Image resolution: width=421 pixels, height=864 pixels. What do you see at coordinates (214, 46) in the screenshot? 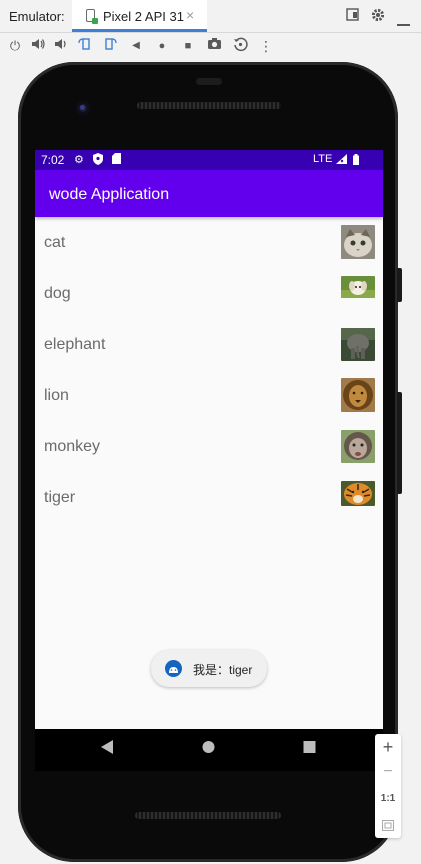
I see `screenshot-icon` at bounding box center [214, 46].